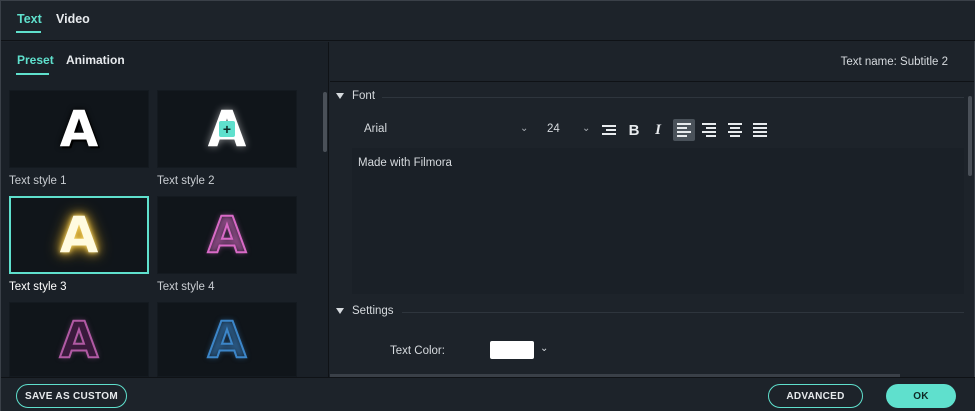  I want to click on save-as-custom-button: SAVE AS CUSTOM, so click(71, 396).